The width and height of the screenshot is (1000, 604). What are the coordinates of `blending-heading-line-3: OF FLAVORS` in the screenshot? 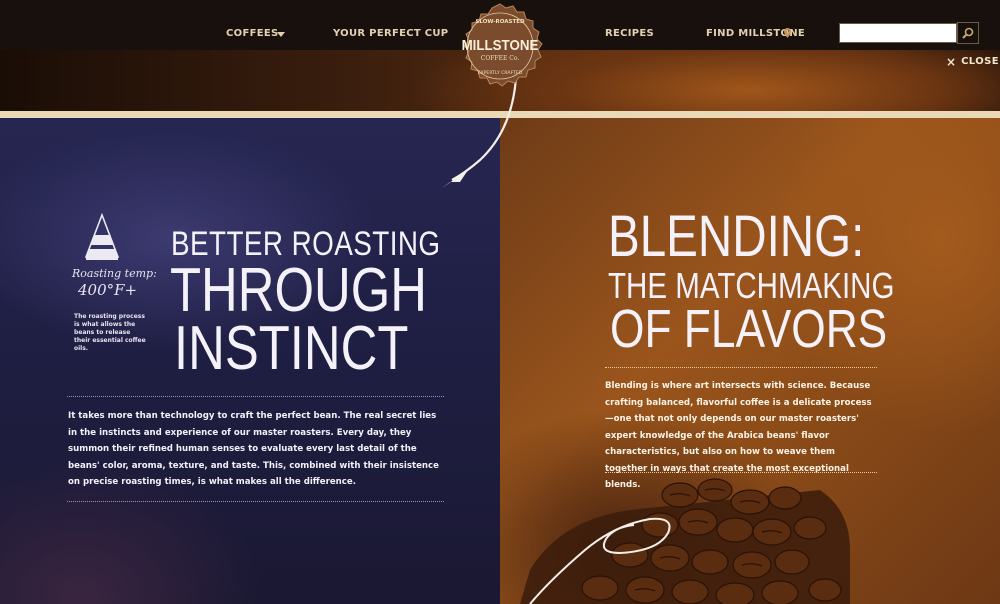 It's located at (749, 329).